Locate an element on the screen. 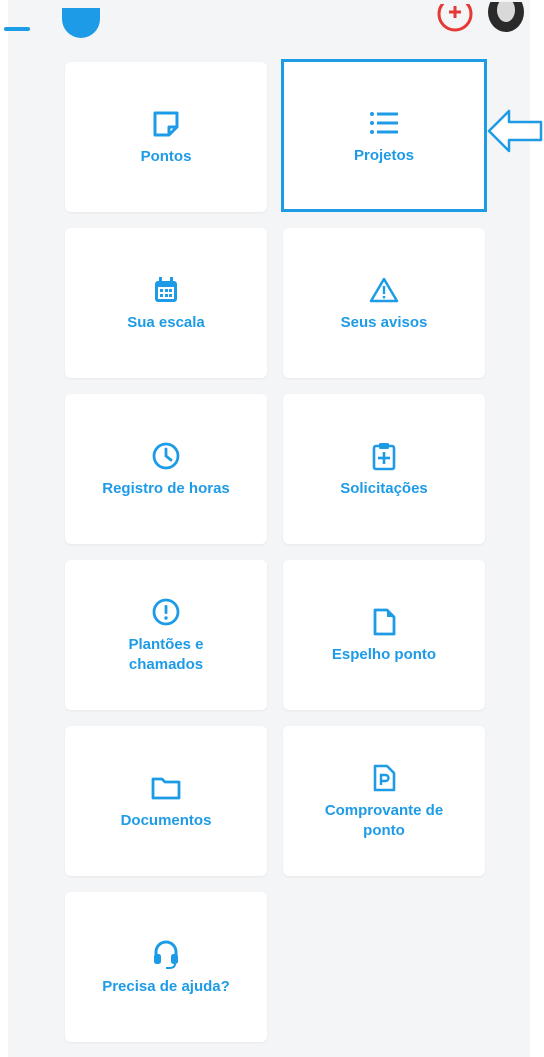  tile-plantoes-e-chamados: Plantões e chamados is located at coordinates (166, 635).